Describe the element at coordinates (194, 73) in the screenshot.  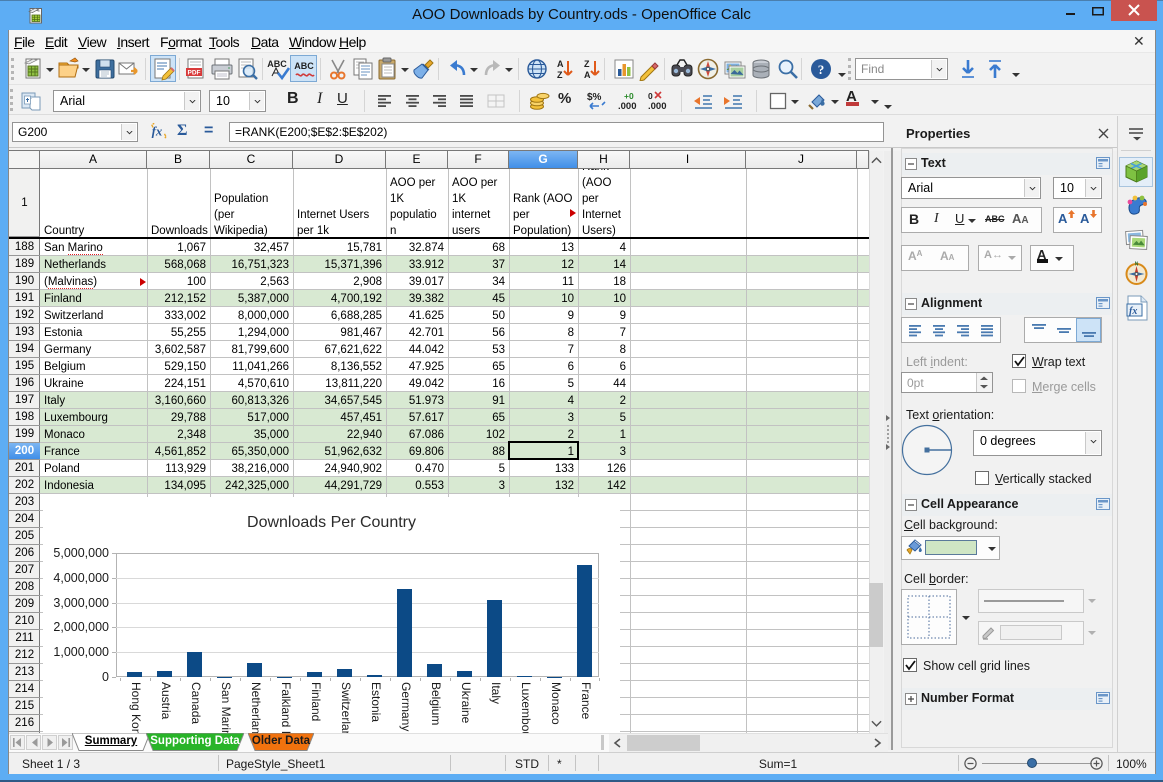
I see `svg-text: PDF` at that location.